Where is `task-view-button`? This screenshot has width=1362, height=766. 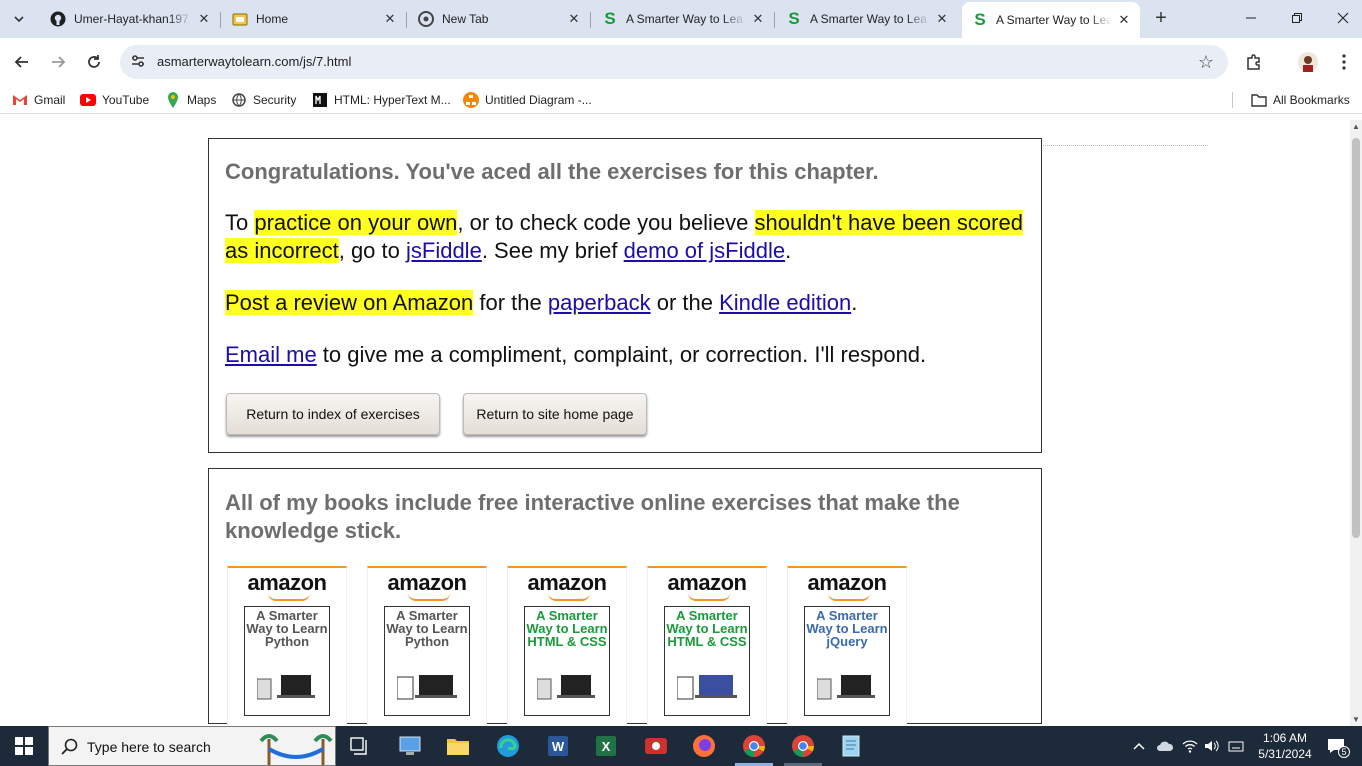
task-view-button is located at coordinates (360, 746).